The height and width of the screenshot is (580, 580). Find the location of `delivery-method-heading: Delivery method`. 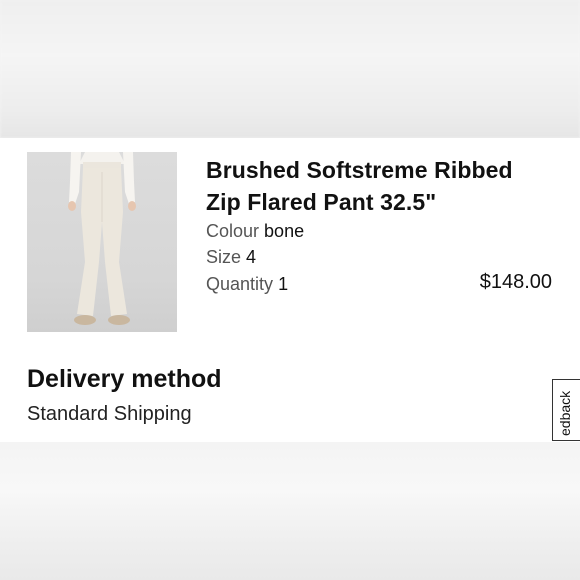

delivery-method-heading: Delivery method is located at coordinates (124, 379).